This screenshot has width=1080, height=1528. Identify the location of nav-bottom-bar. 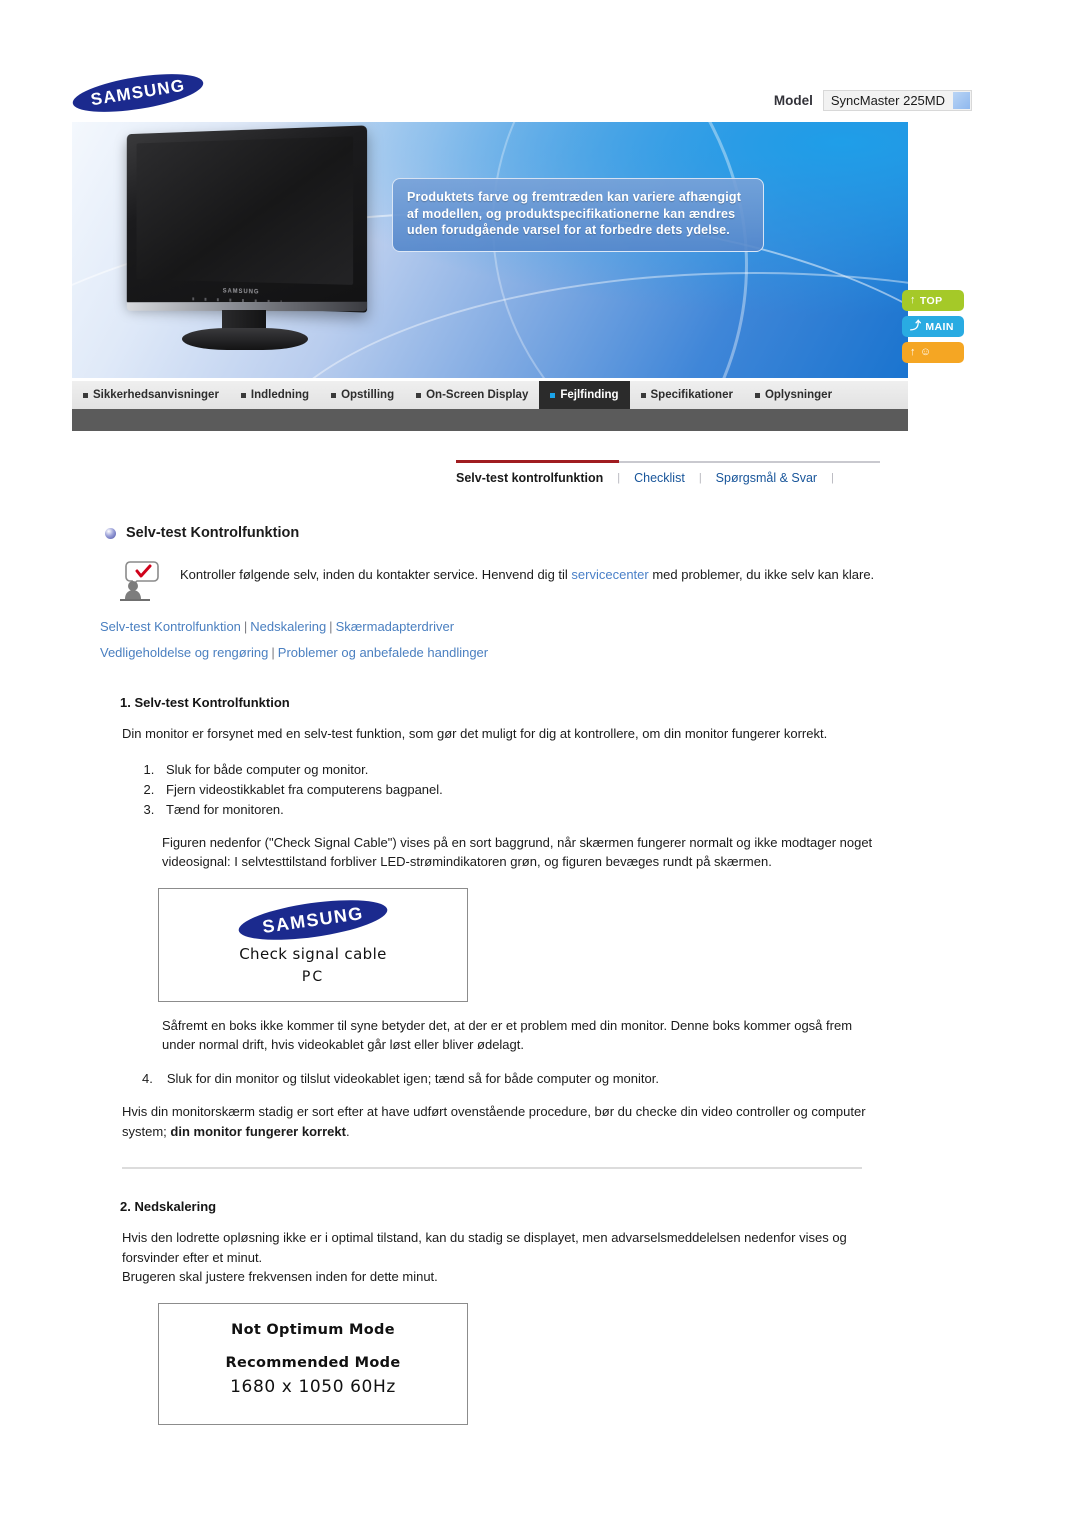
(490, 420).